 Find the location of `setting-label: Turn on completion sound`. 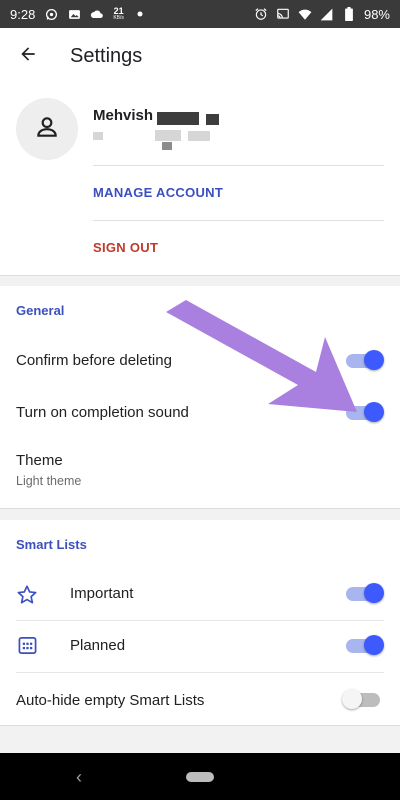

setting-label: Turn on completion sound is located at coordinates (102, 412).